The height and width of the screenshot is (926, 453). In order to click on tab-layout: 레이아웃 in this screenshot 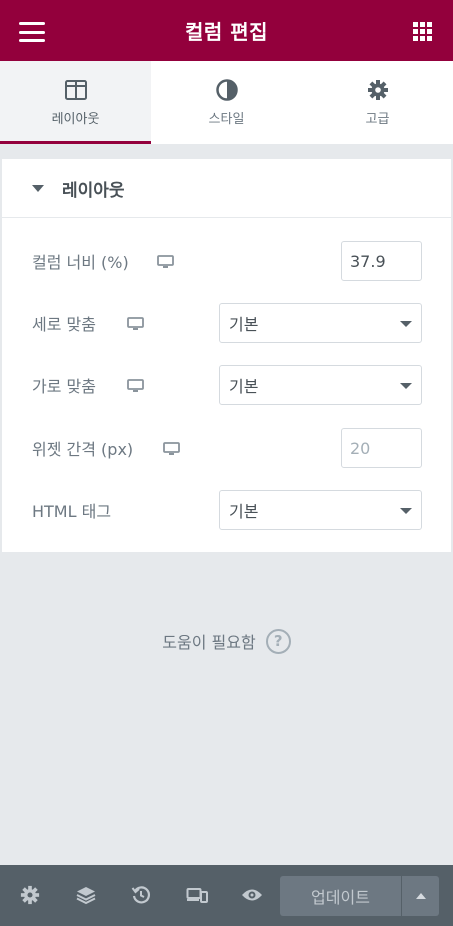, I will do `click(75, 102)`.